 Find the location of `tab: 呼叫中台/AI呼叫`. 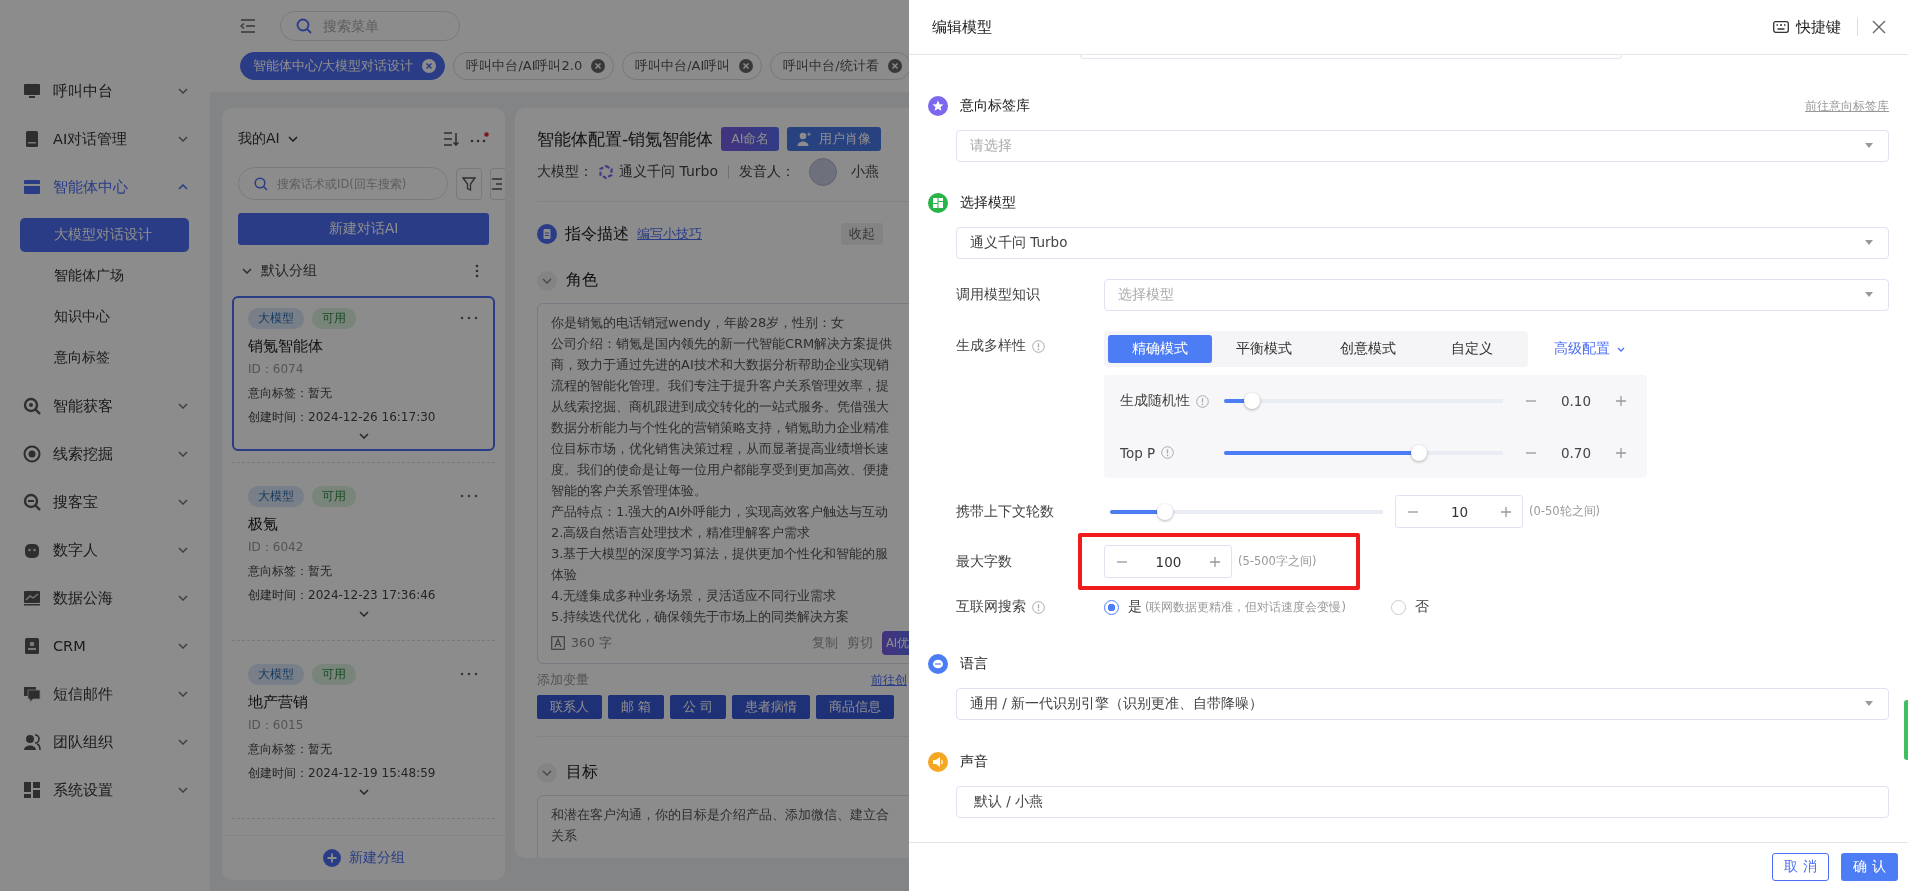

tab: 呼叫中台/AI呼叫 is located at coordinates (692, 66).